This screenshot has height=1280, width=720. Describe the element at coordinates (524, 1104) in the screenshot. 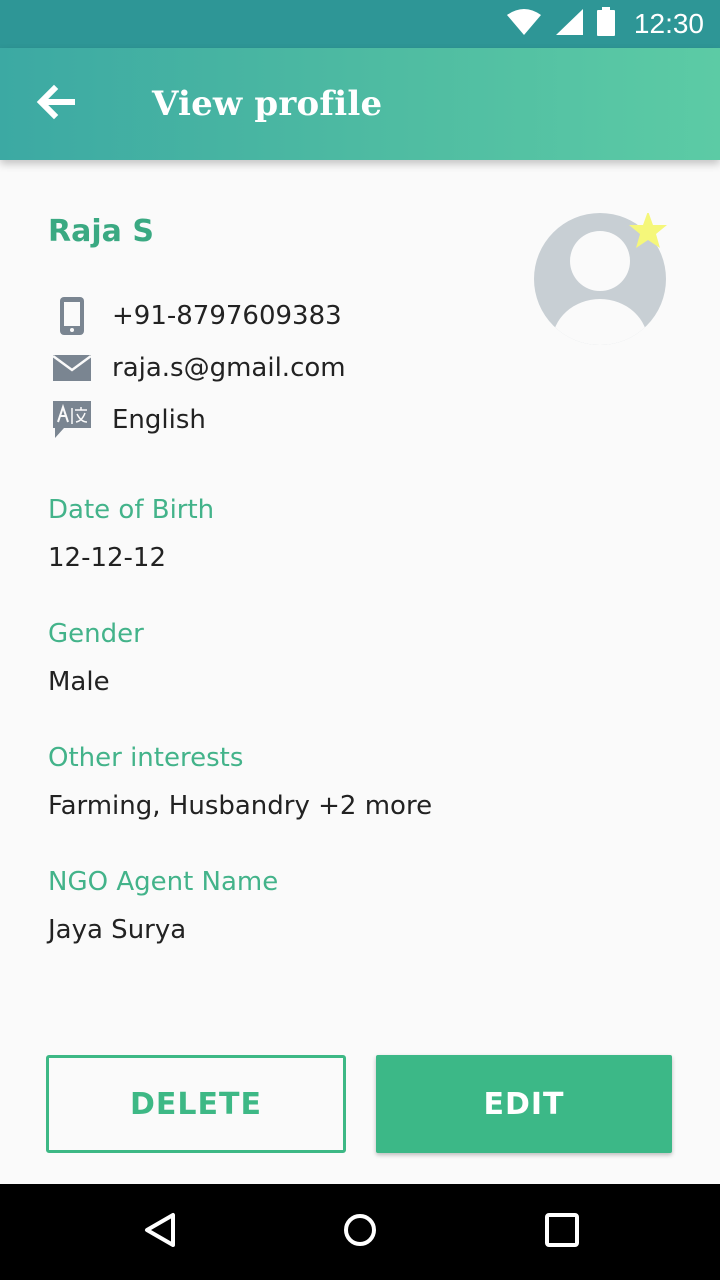

I see `edit-button: EDIT` at that location.